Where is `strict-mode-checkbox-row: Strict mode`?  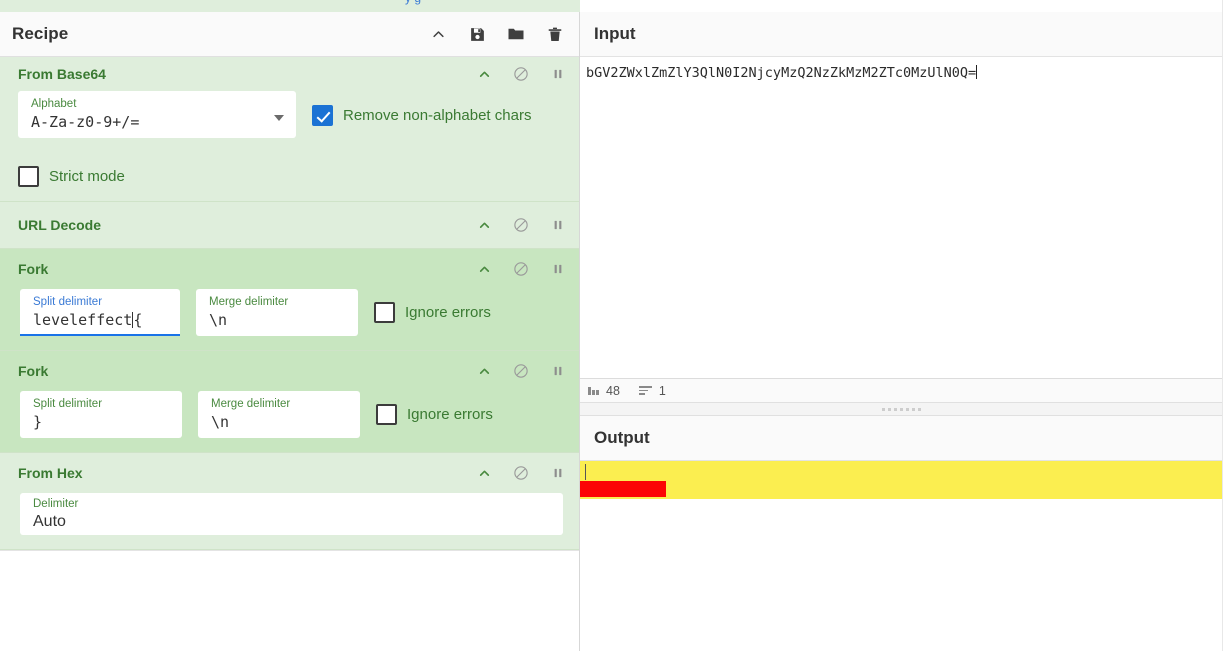 strict-mode-checkbox-row: Strict mode is located at coordinates (289, 176).